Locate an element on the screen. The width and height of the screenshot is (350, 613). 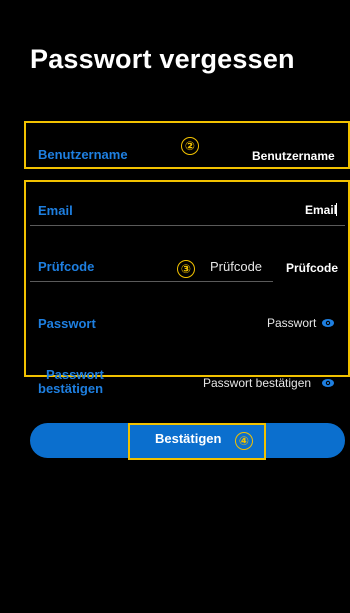
email-input: Email is located at coordinates (321, 210).